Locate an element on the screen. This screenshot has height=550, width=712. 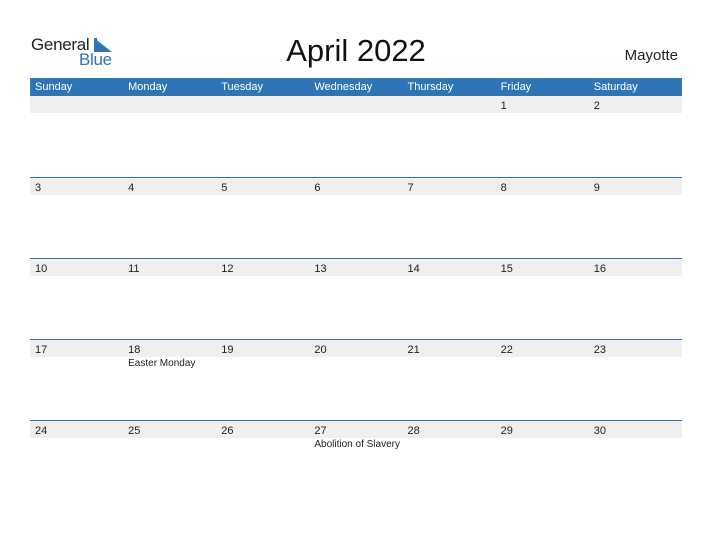
day-cell: 18 Easter Monday is located at coordinates (169, 354).